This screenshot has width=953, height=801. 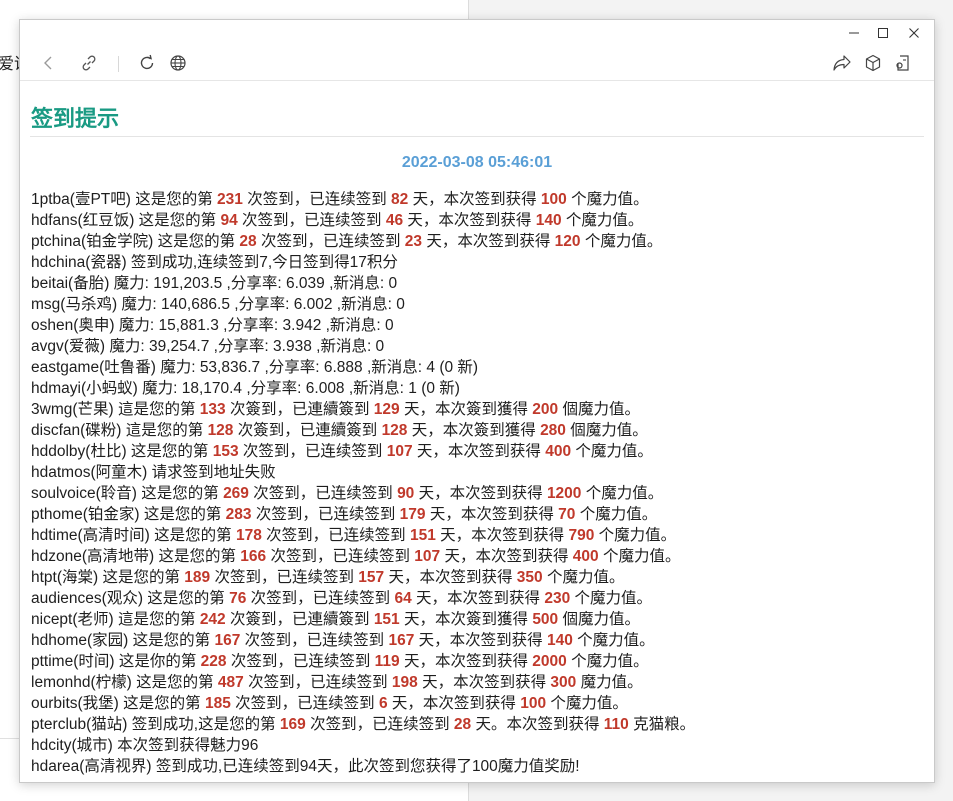 What do you see at coordinates (124, 682) in the screenshot?
I see `line-text: lemonhd(柠檬) 这是您的第` at bounding box center [124, 682].